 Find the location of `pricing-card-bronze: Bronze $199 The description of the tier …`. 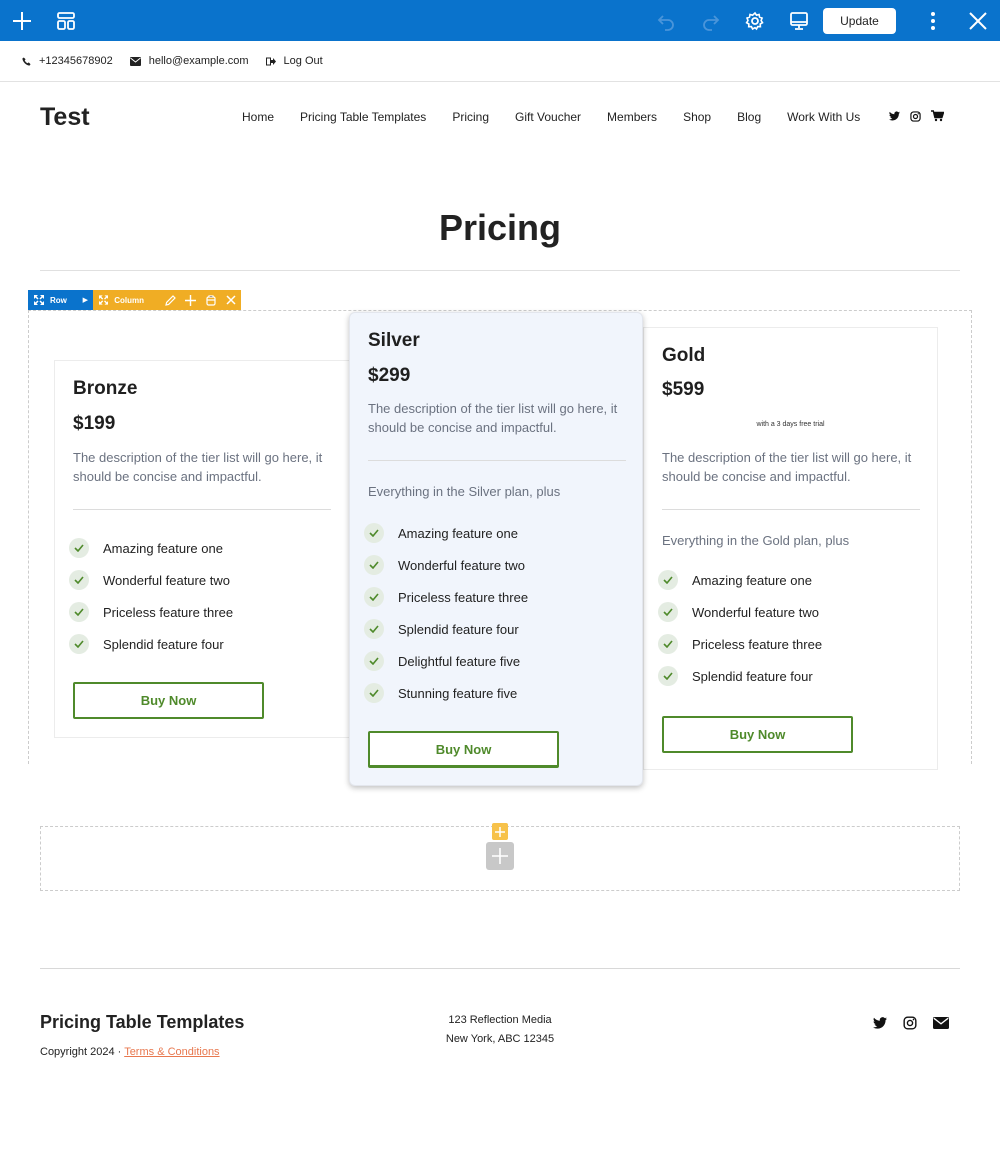

pricing-card-bronze: Bronze $199 The description of the tier … is located at coordinates (202, 549).